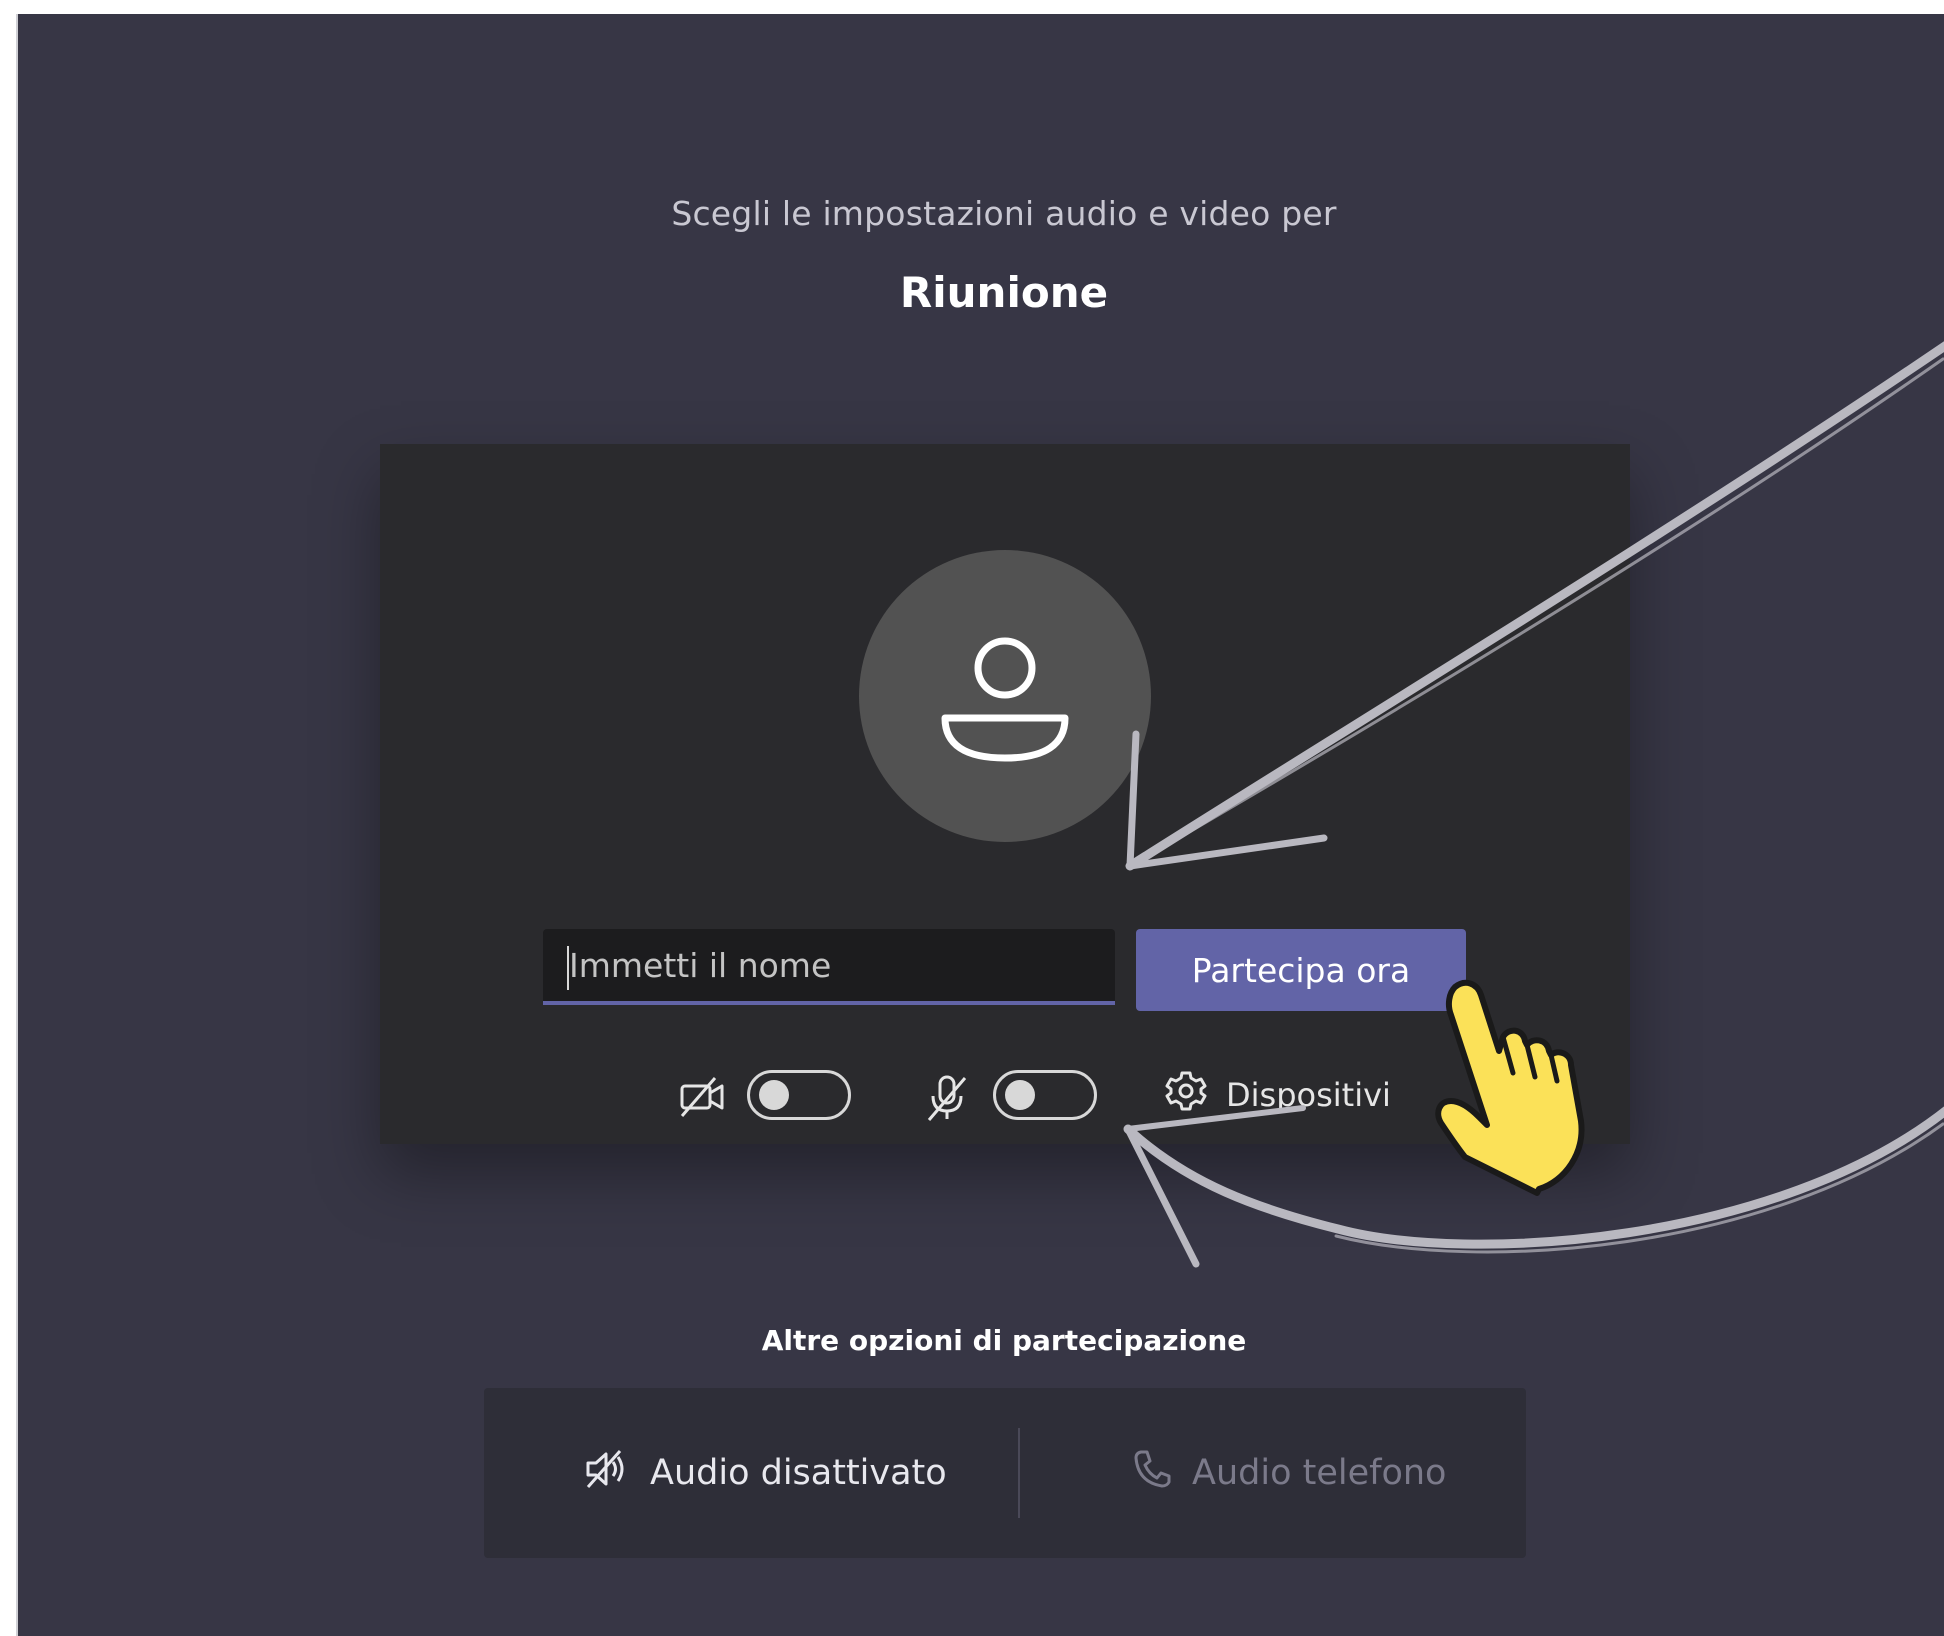  What do you see at coordinates (1005, 699) in the screenshot?
I see `person-icon` at bounding box center [1005, 699].